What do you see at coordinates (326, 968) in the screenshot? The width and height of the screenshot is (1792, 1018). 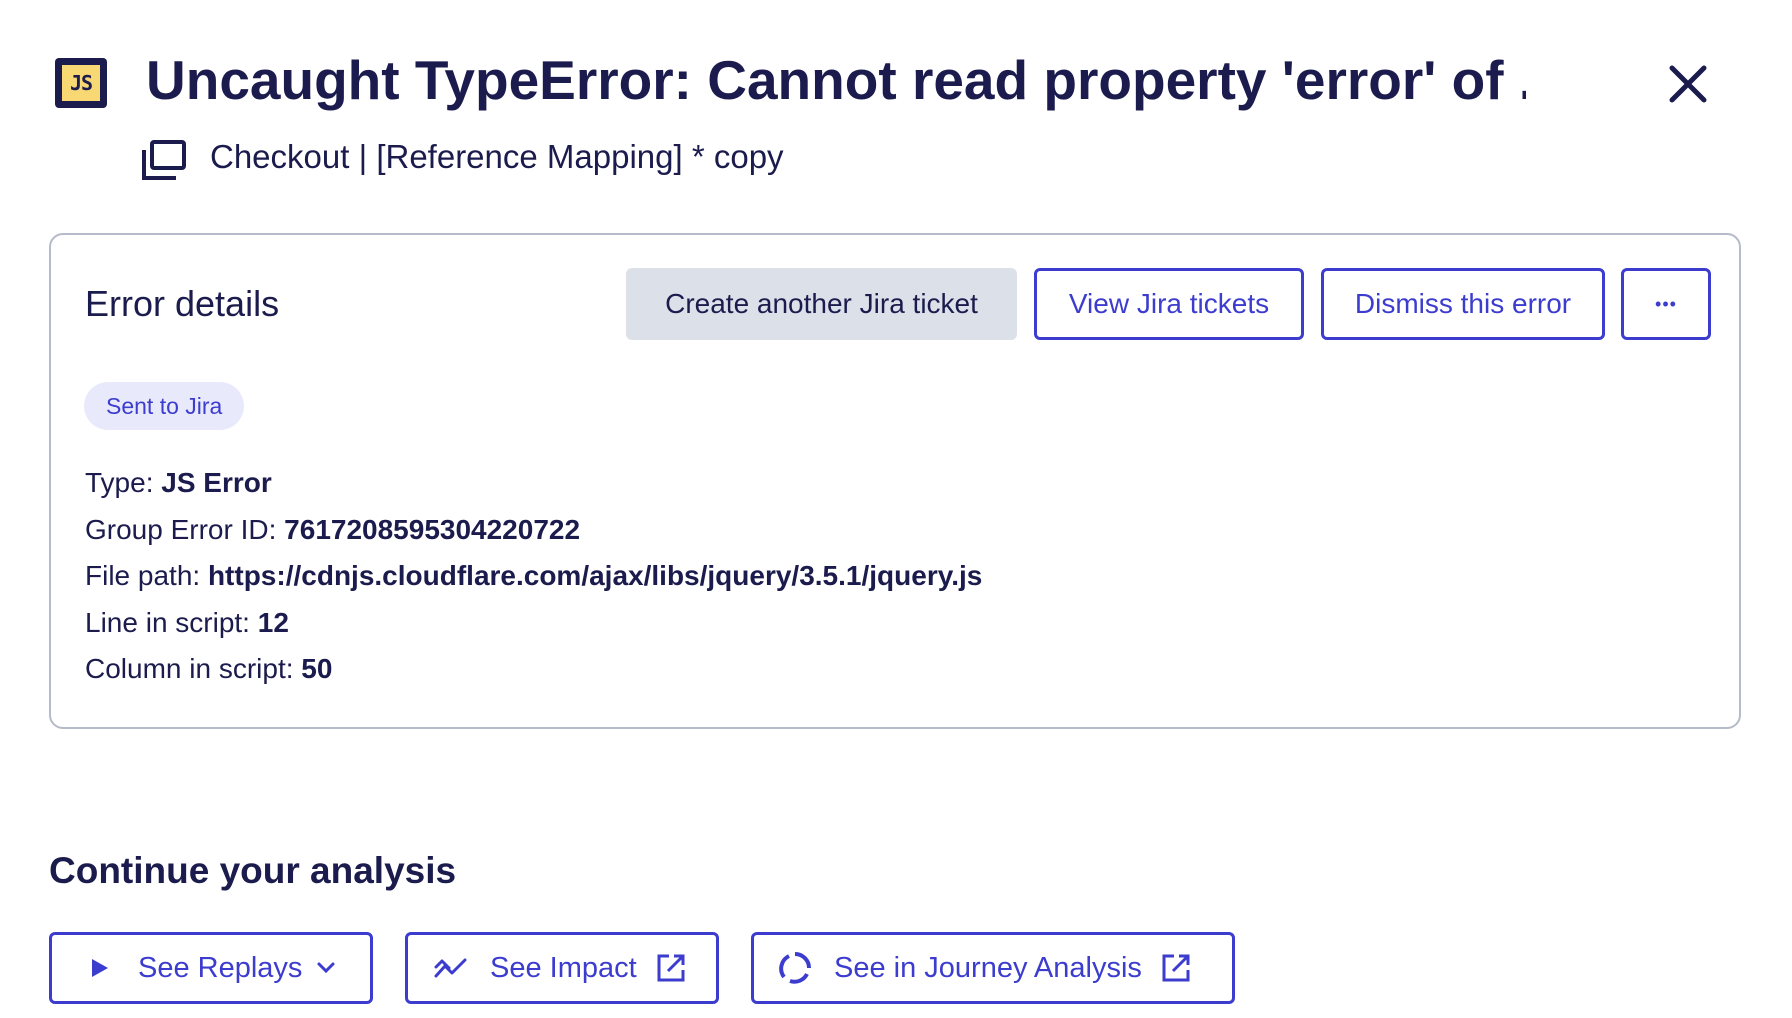 I see `chevron-down-icon` at bounding box center [326, 968].